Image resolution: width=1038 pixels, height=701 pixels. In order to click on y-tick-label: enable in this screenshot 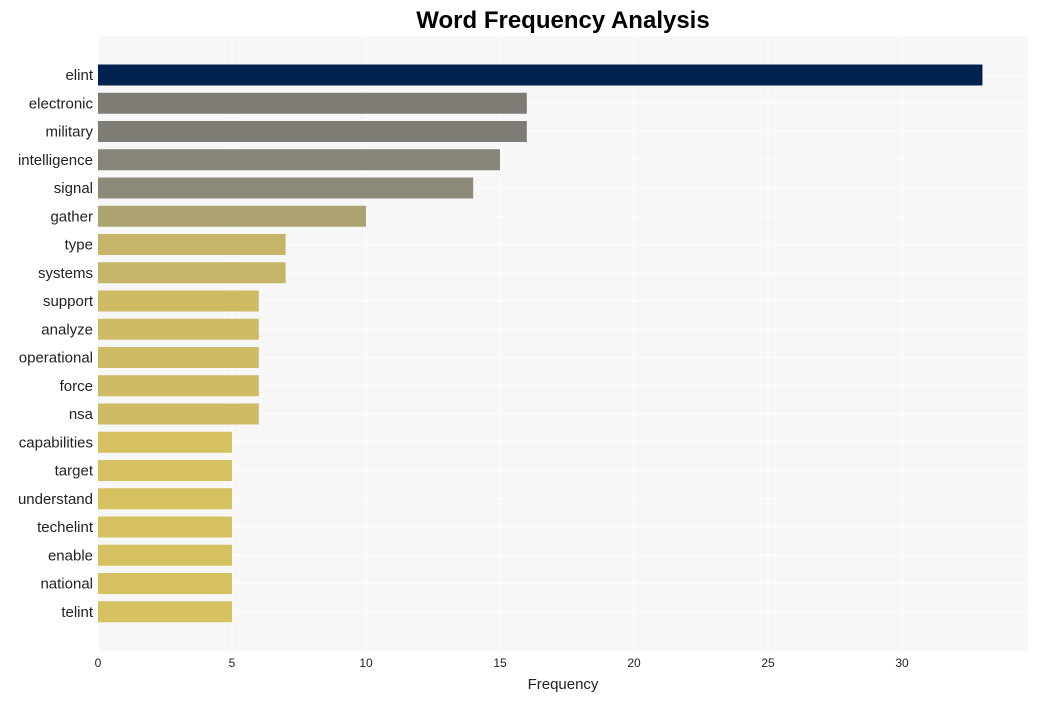, I will do `click(70, 555)`.